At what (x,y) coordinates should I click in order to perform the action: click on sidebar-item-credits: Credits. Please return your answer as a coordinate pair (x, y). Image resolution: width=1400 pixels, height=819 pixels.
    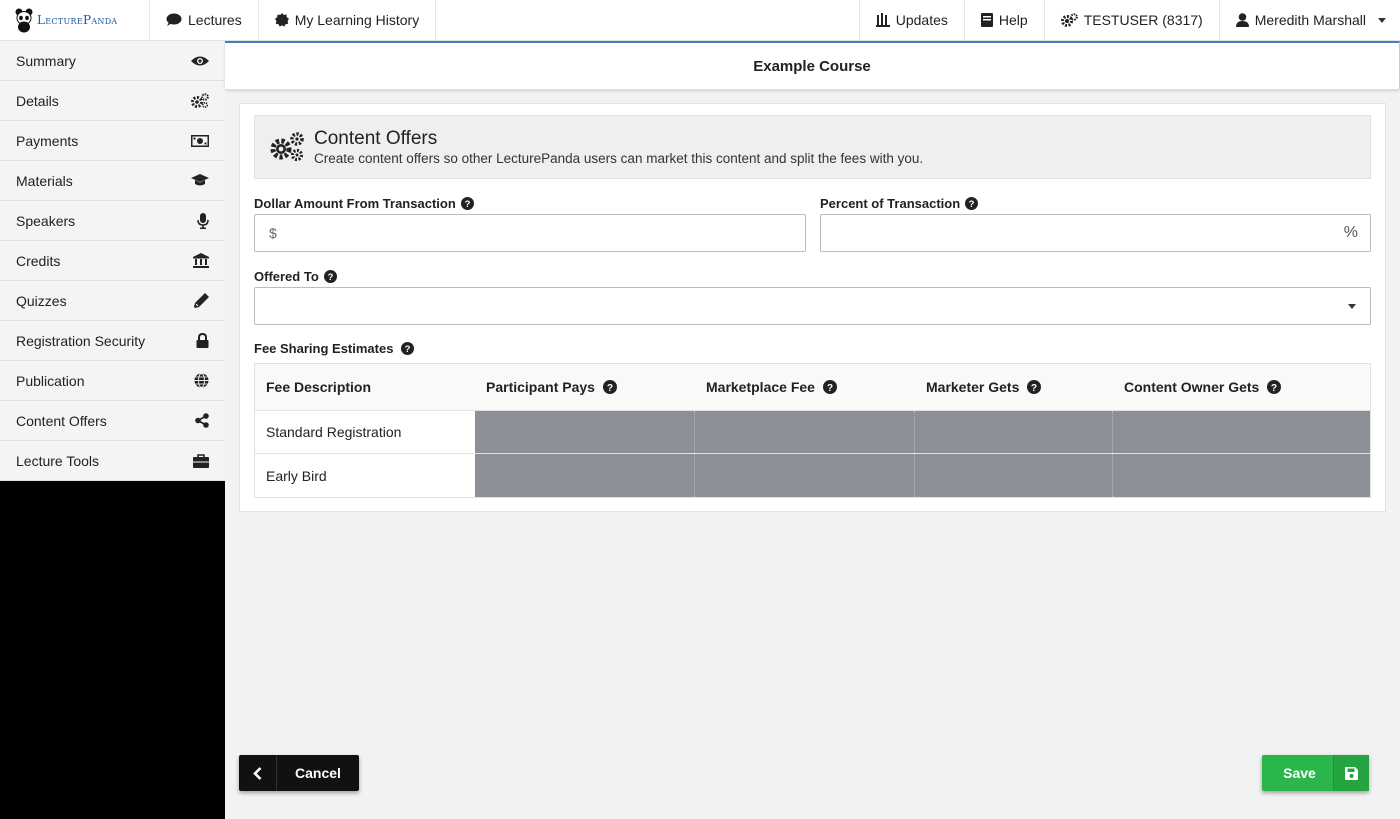
    Looking at the image, I should click on (112, 261).